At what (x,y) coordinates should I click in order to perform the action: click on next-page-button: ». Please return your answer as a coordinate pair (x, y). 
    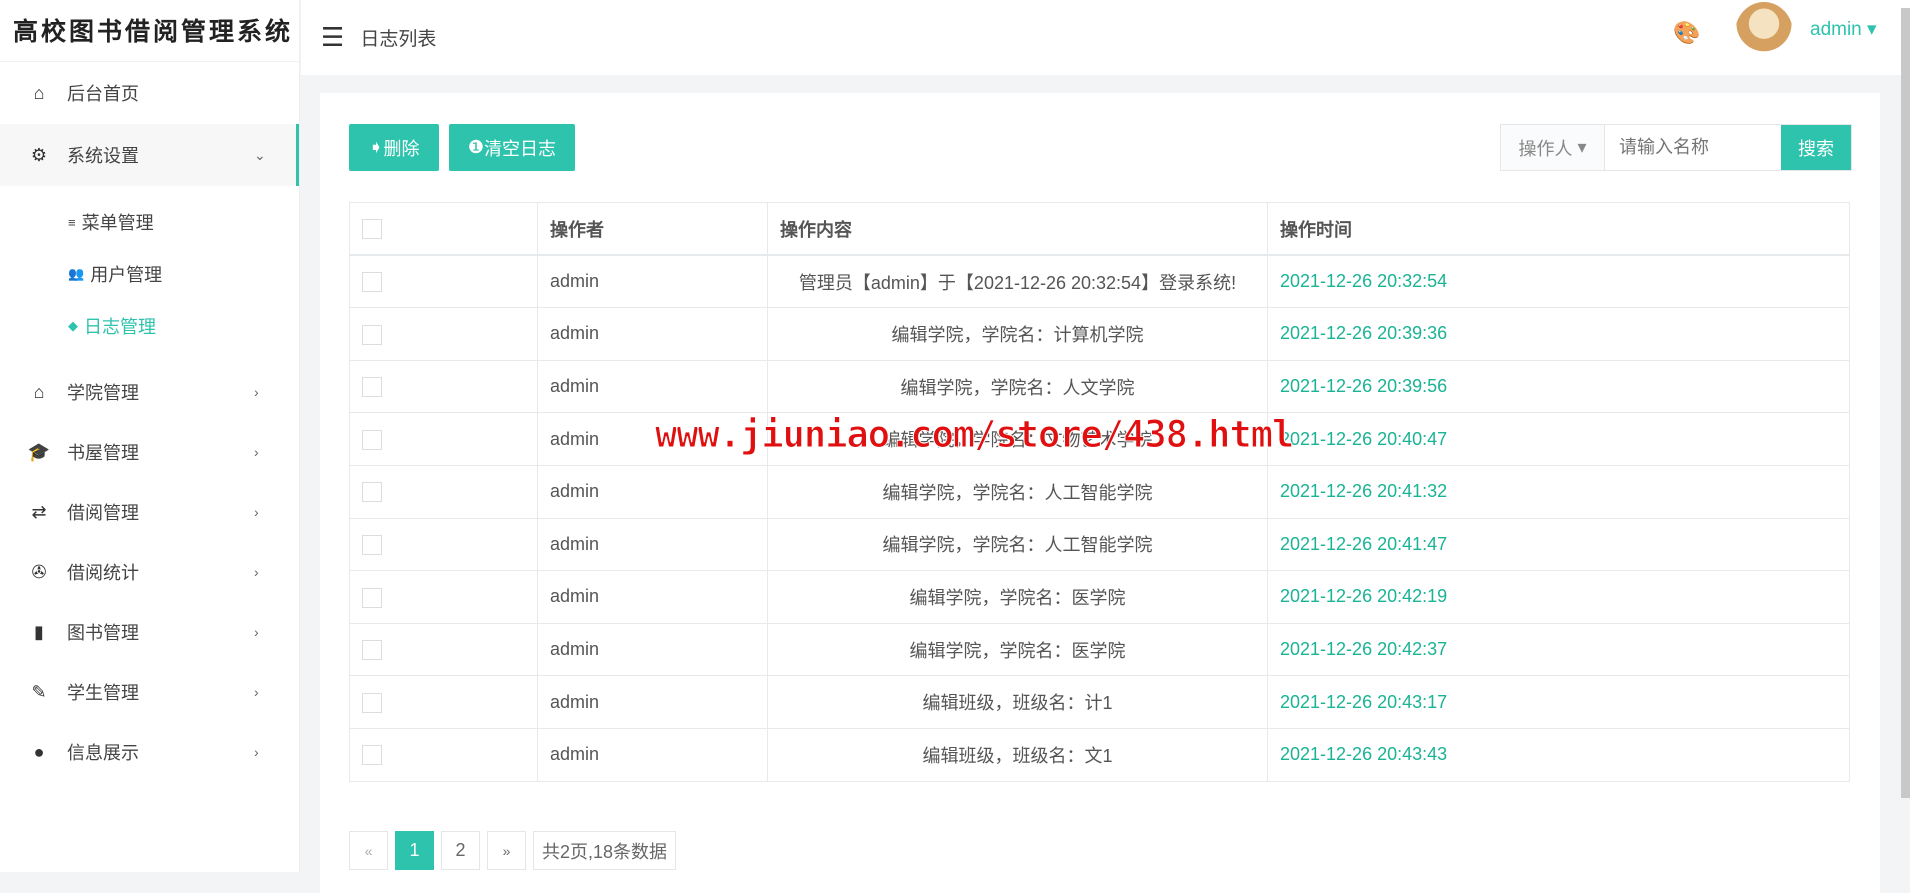
    Looking at the image, I should click on (506, 850).